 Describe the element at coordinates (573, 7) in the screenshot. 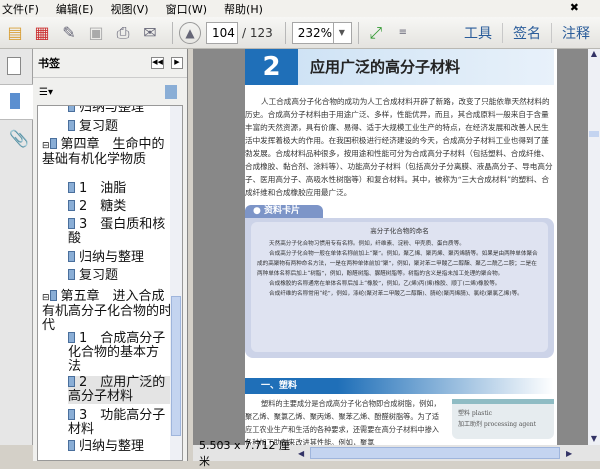

I see `close-icon: ✖` at that location.